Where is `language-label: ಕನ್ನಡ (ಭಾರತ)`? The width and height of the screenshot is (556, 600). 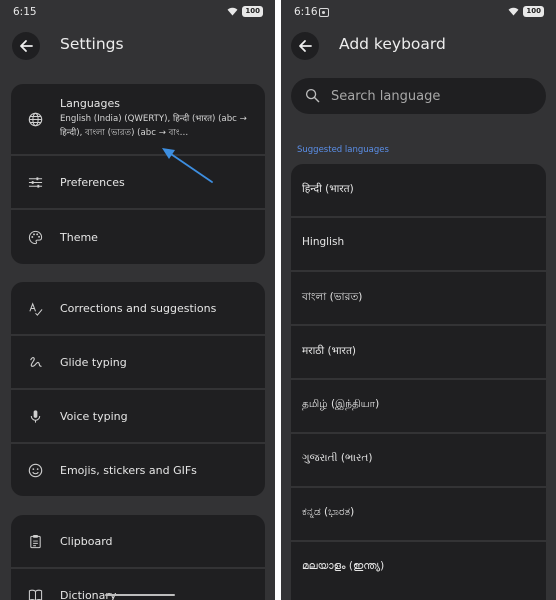
language-label: ಕನ್ನಡ (ಭಾರತ) is located at coordinates (328, 512).